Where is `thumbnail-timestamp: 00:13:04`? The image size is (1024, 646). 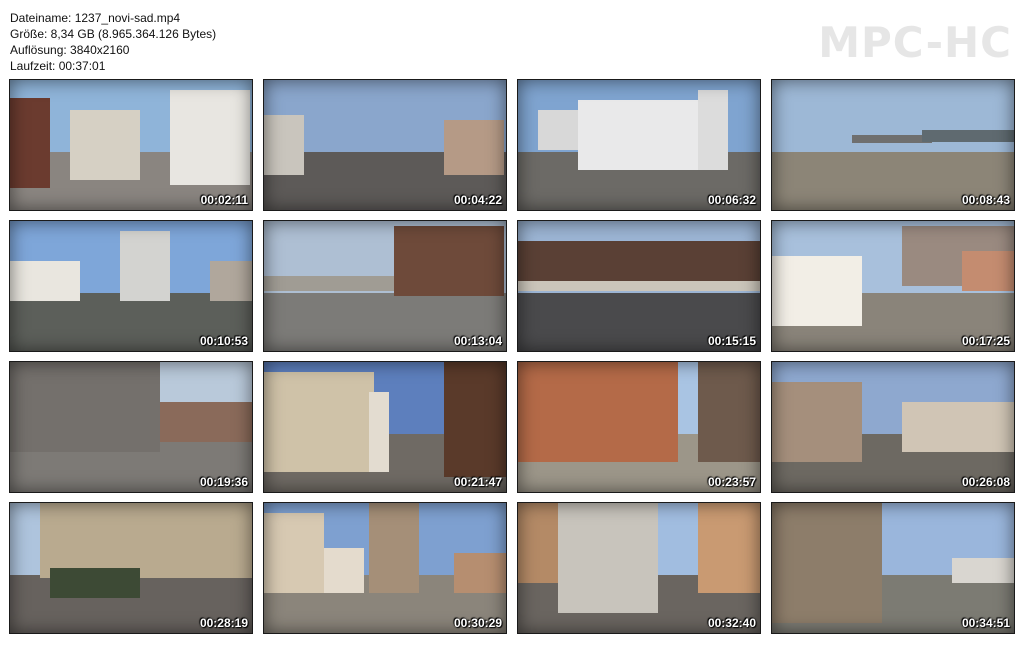 thumbnail-timestamp: 00:13:04 is located at coordinates (477, 341).